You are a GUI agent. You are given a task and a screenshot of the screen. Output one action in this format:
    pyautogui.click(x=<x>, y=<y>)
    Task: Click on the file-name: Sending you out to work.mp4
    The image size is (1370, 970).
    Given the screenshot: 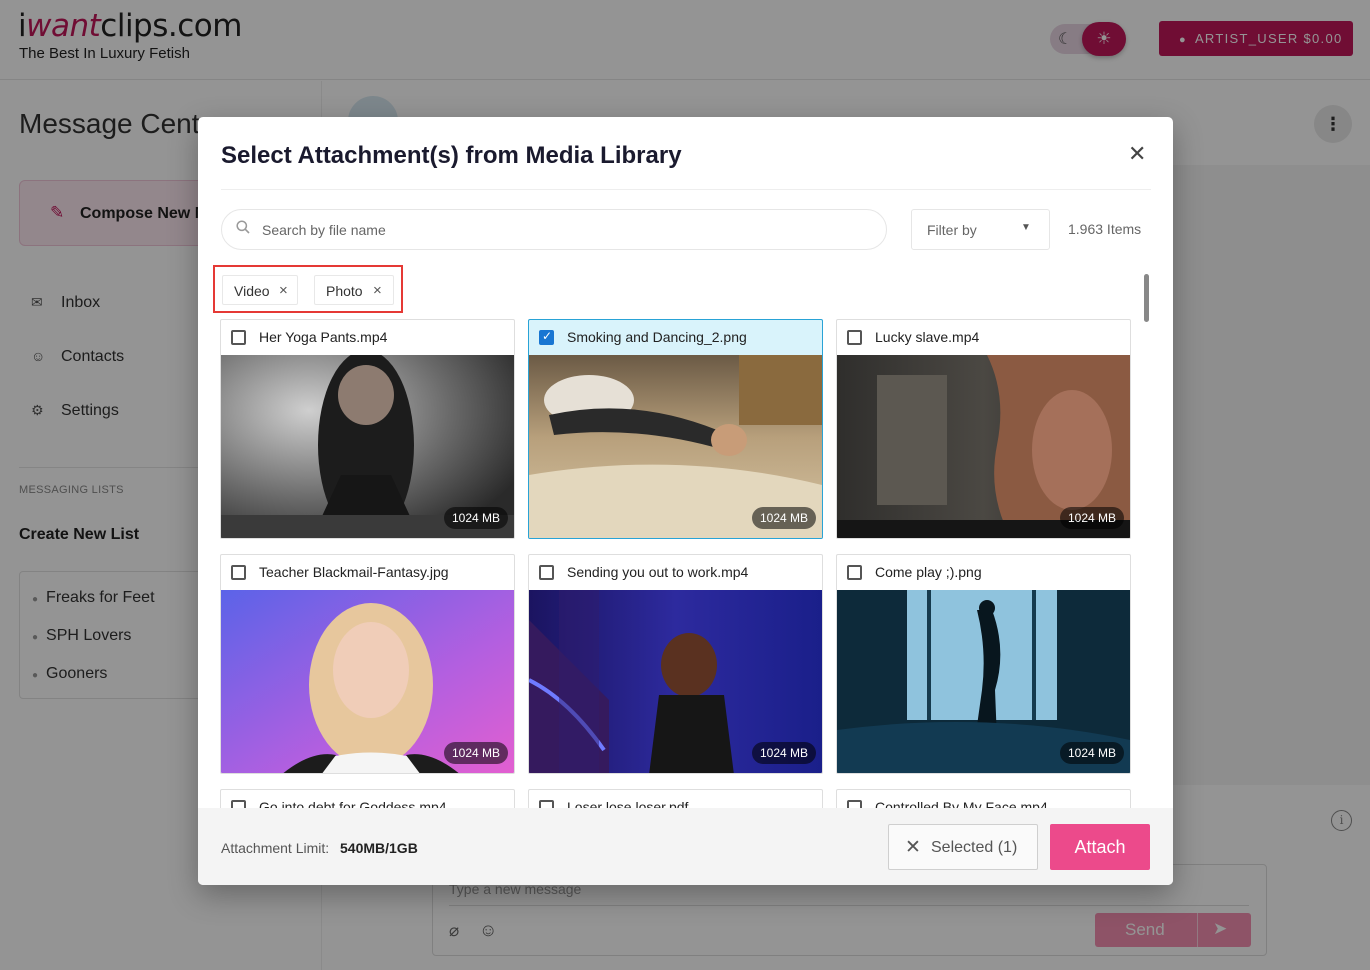 What is the action you would take?
    pyautogui.click(x=658, y=572)
    